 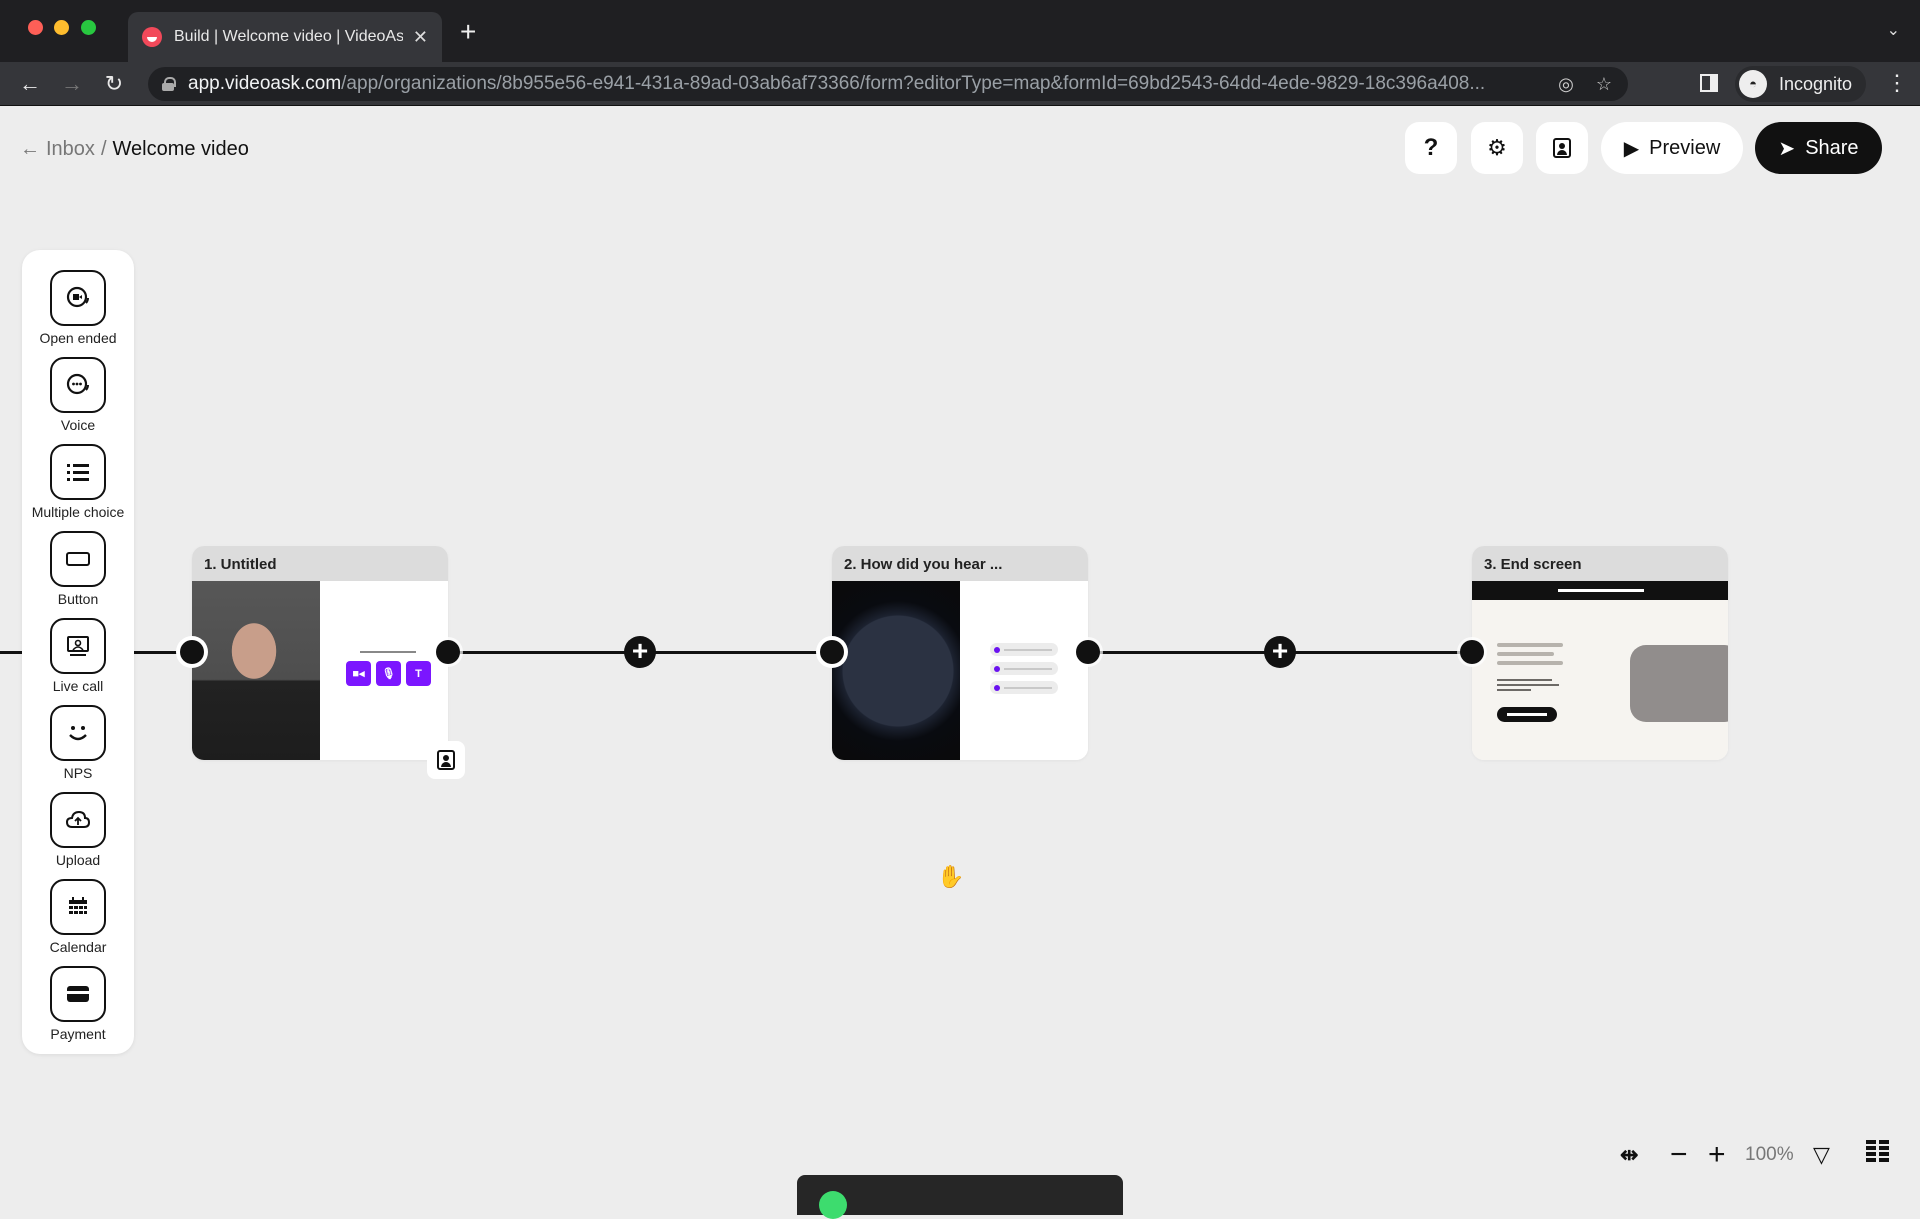 I want to click on list-icon, so click(x=78, y=472).